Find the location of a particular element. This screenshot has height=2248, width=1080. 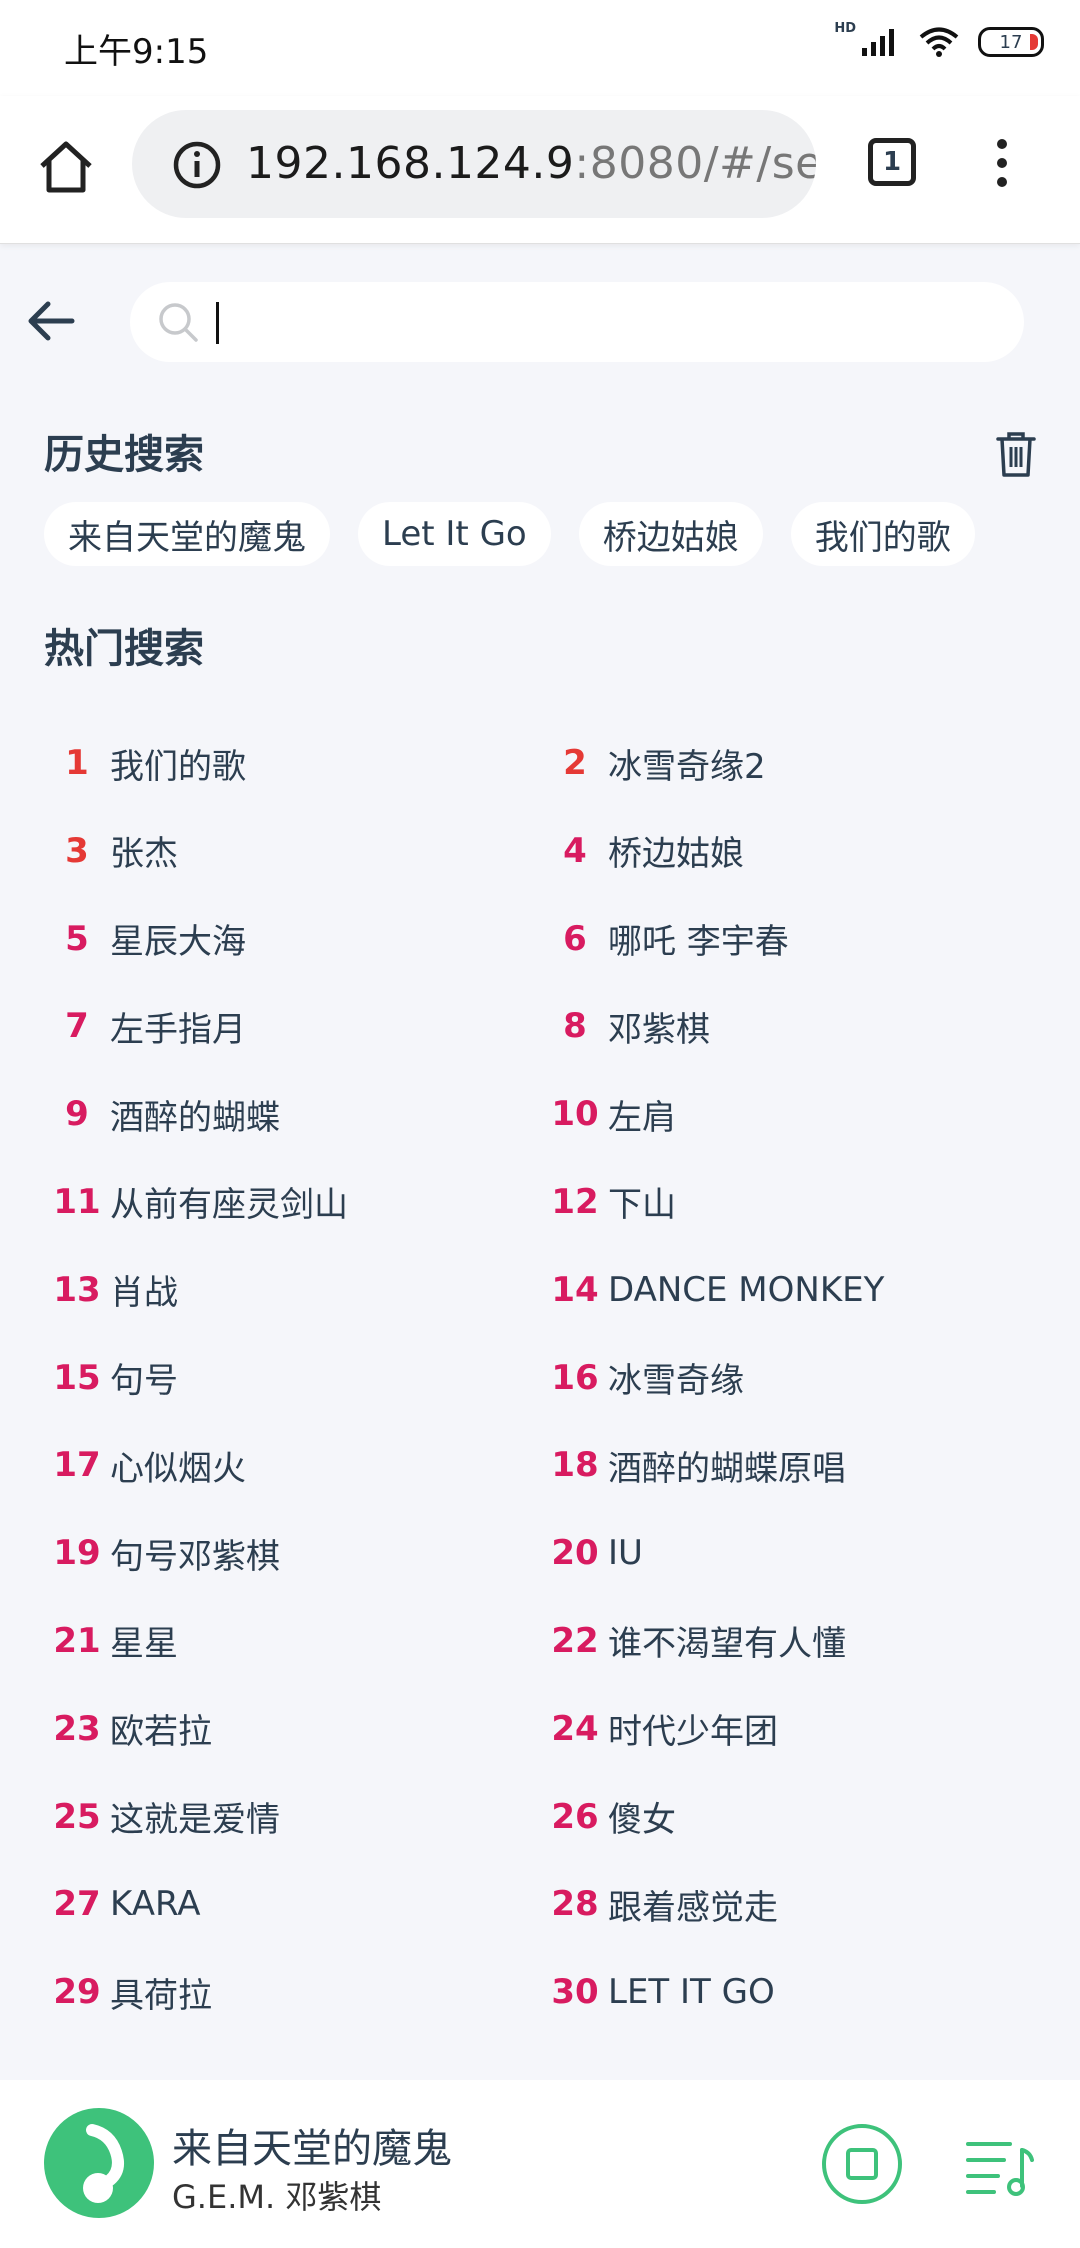

hot-search-item: 6 哪吒 李宇春 is located at coordinates (791, 939).